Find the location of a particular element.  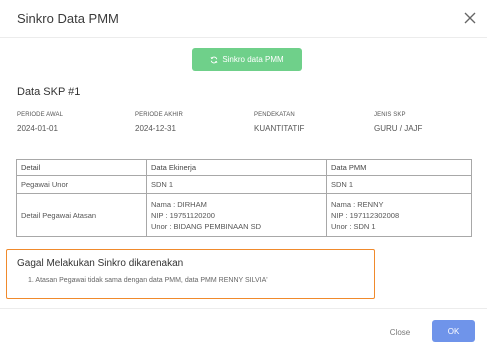

ekinerja-nip: NIP : 19751120200 is located at coordinates (183, 215).